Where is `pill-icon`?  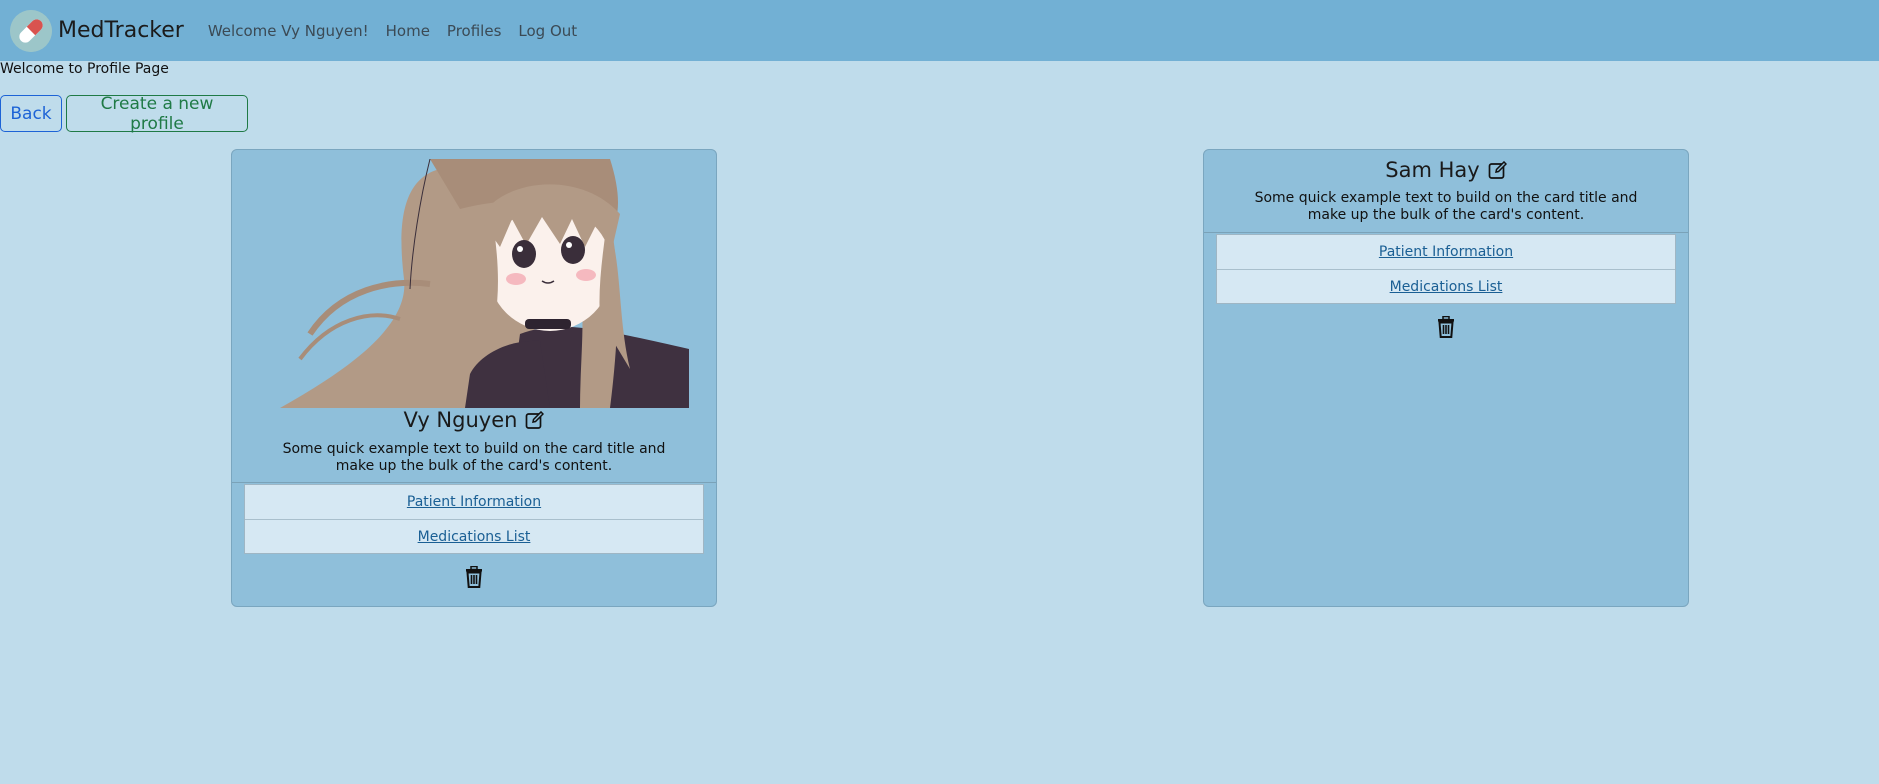 pill-icon is located at coordinates (31, 30).